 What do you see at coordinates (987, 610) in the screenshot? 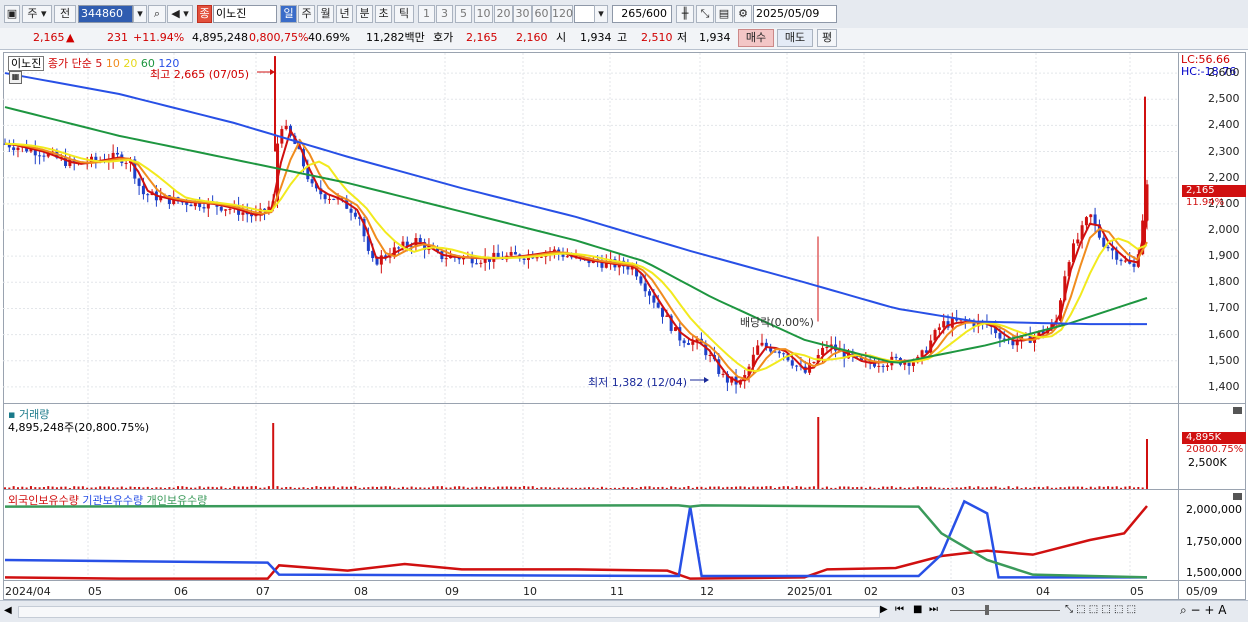
I see `zoom-slider-handle` at bounding box center [987, 610].